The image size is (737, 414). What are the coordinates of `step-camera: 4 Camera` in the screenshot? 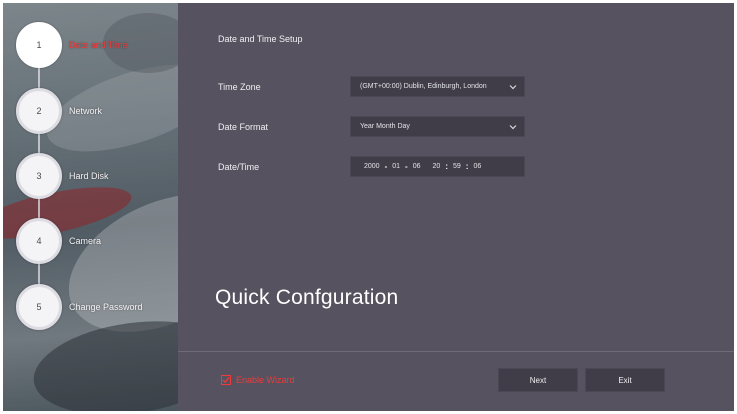 It's located at (97, 241).